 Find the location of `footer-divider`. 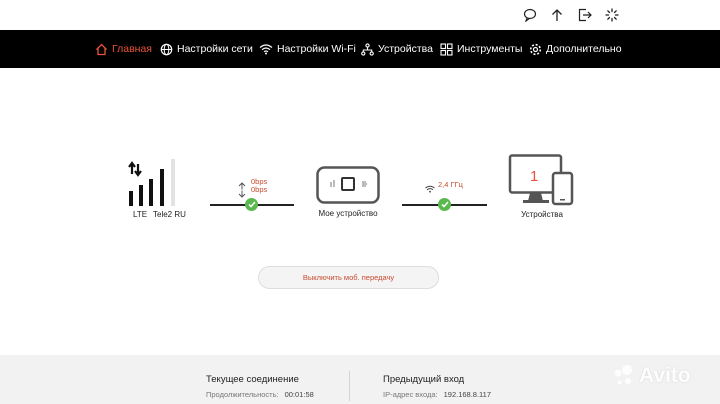

footer-divider is located at coordinates (349, 386).